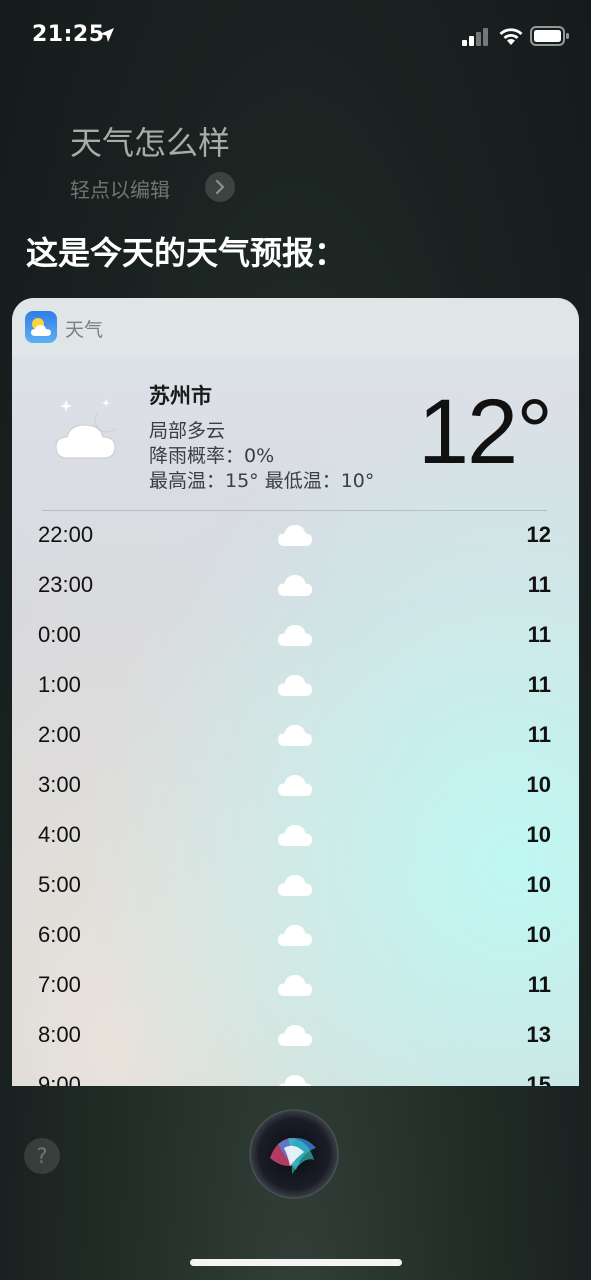 Image resolution: width=591 pixels, height=1280 pixels. Describe the element at coordinates (59, 834) in the screenshot. I see `hour-time: 4:00` at that location.